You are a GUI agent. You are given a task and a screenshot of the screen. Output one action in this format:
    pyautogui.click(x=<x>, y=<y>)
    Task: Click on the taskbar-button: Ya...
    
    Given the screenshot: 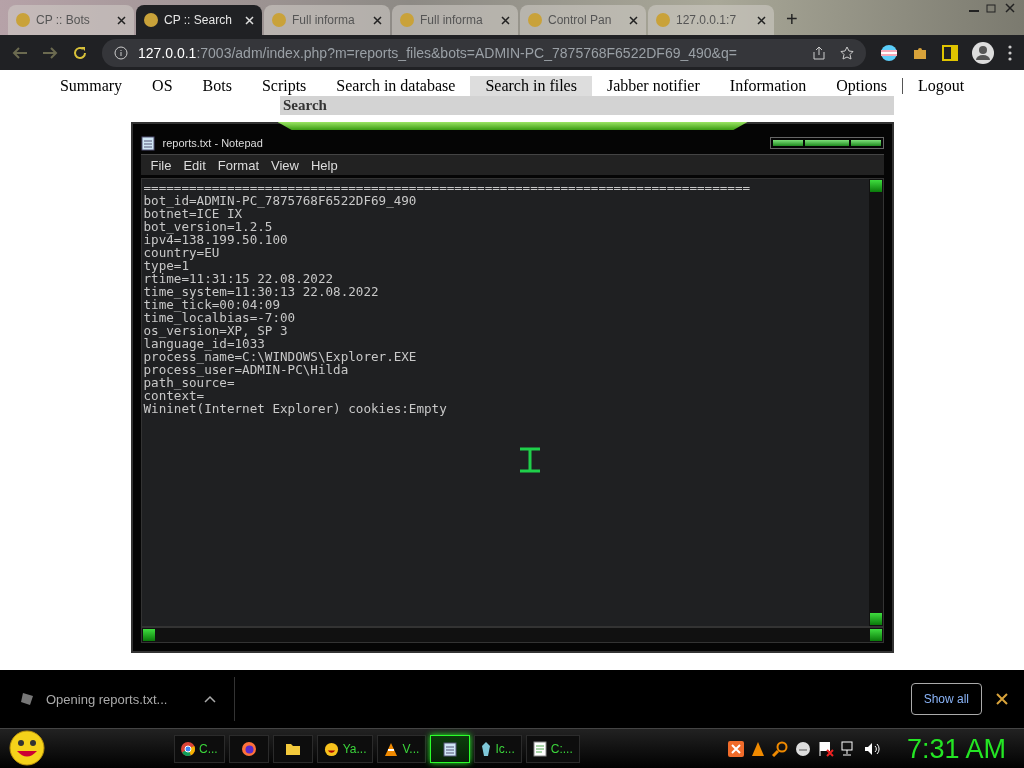 What is the action you would take?
    pyautogui.click(x=345, y=749)
    